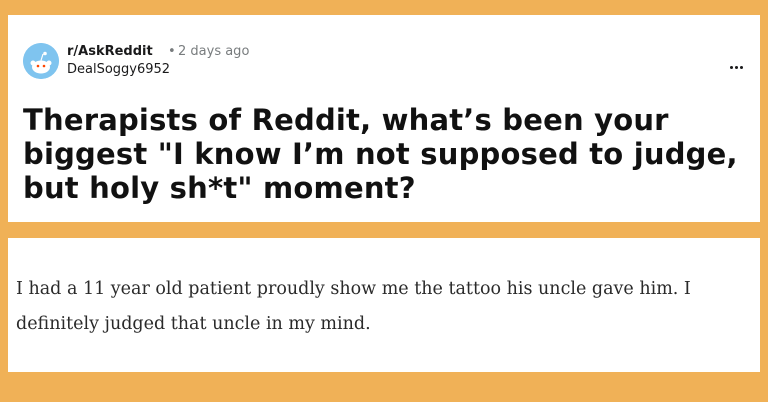 This screenshot has height=402, width=768. What do you see at coordinates (110, 51) in the screenshot?
I see `subreddit-link: r/AskReddit` at bounding box center [110, 51].